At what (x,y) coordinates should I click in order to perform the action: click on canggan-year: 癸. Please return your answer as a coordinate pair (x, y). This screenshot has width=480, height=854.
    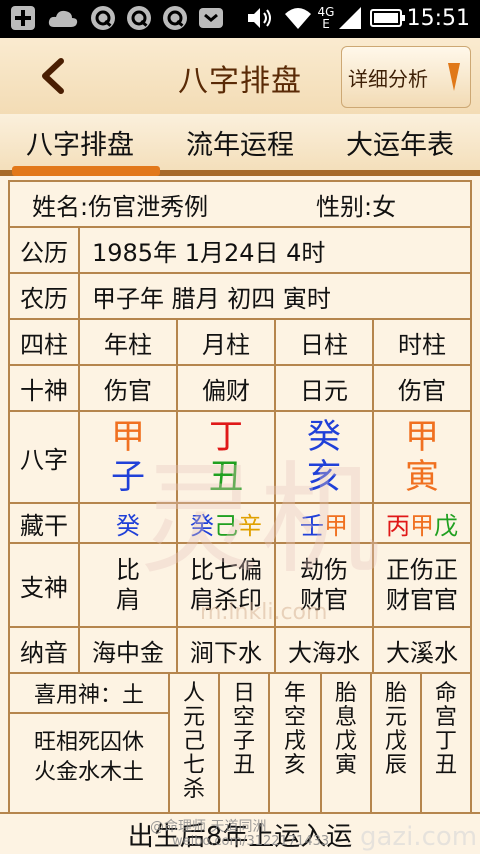
    Looking at the image, I should click on (129, 524).